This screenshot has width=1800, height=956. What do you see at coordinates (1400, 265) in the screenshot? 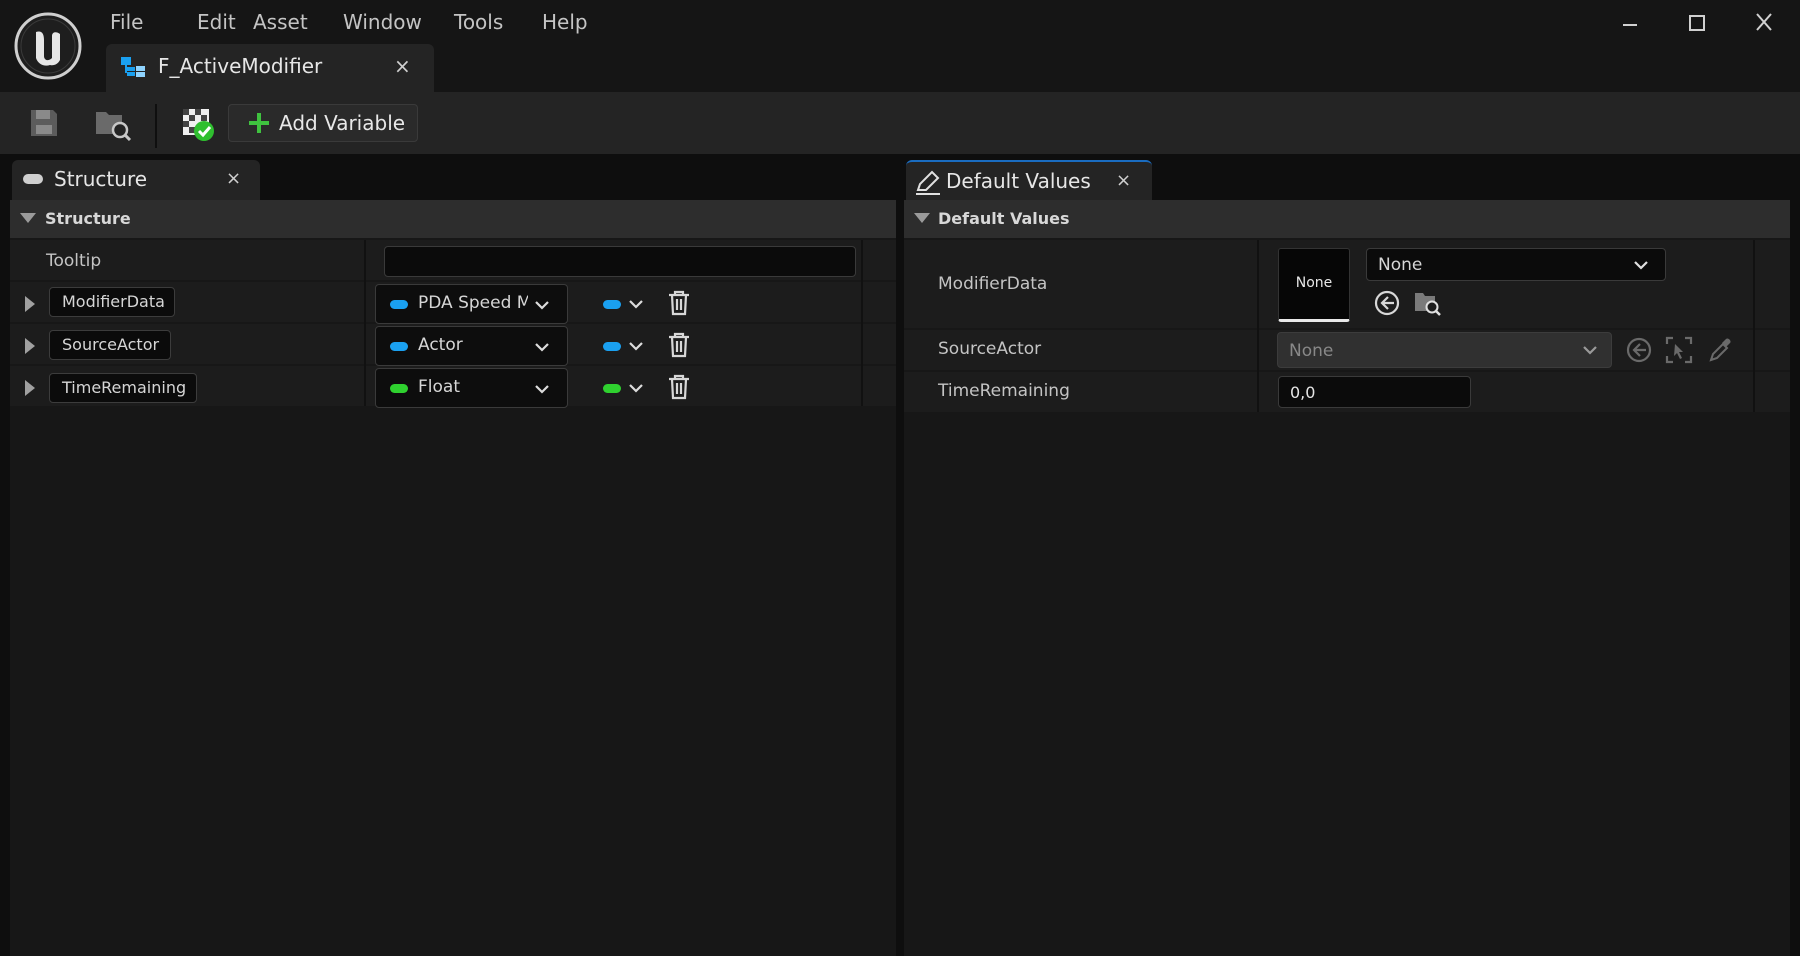
I see `modifier-data-dropdown-value: None` at bounding box center [1400, 265].